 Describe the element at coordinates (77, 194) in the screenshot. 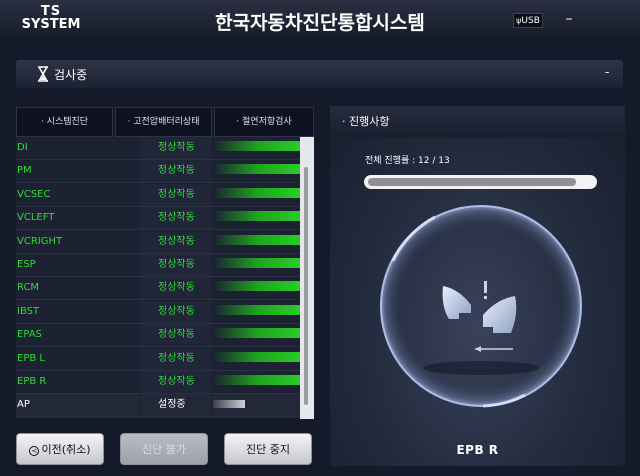

I see `module-name: VCSEC` at that location.